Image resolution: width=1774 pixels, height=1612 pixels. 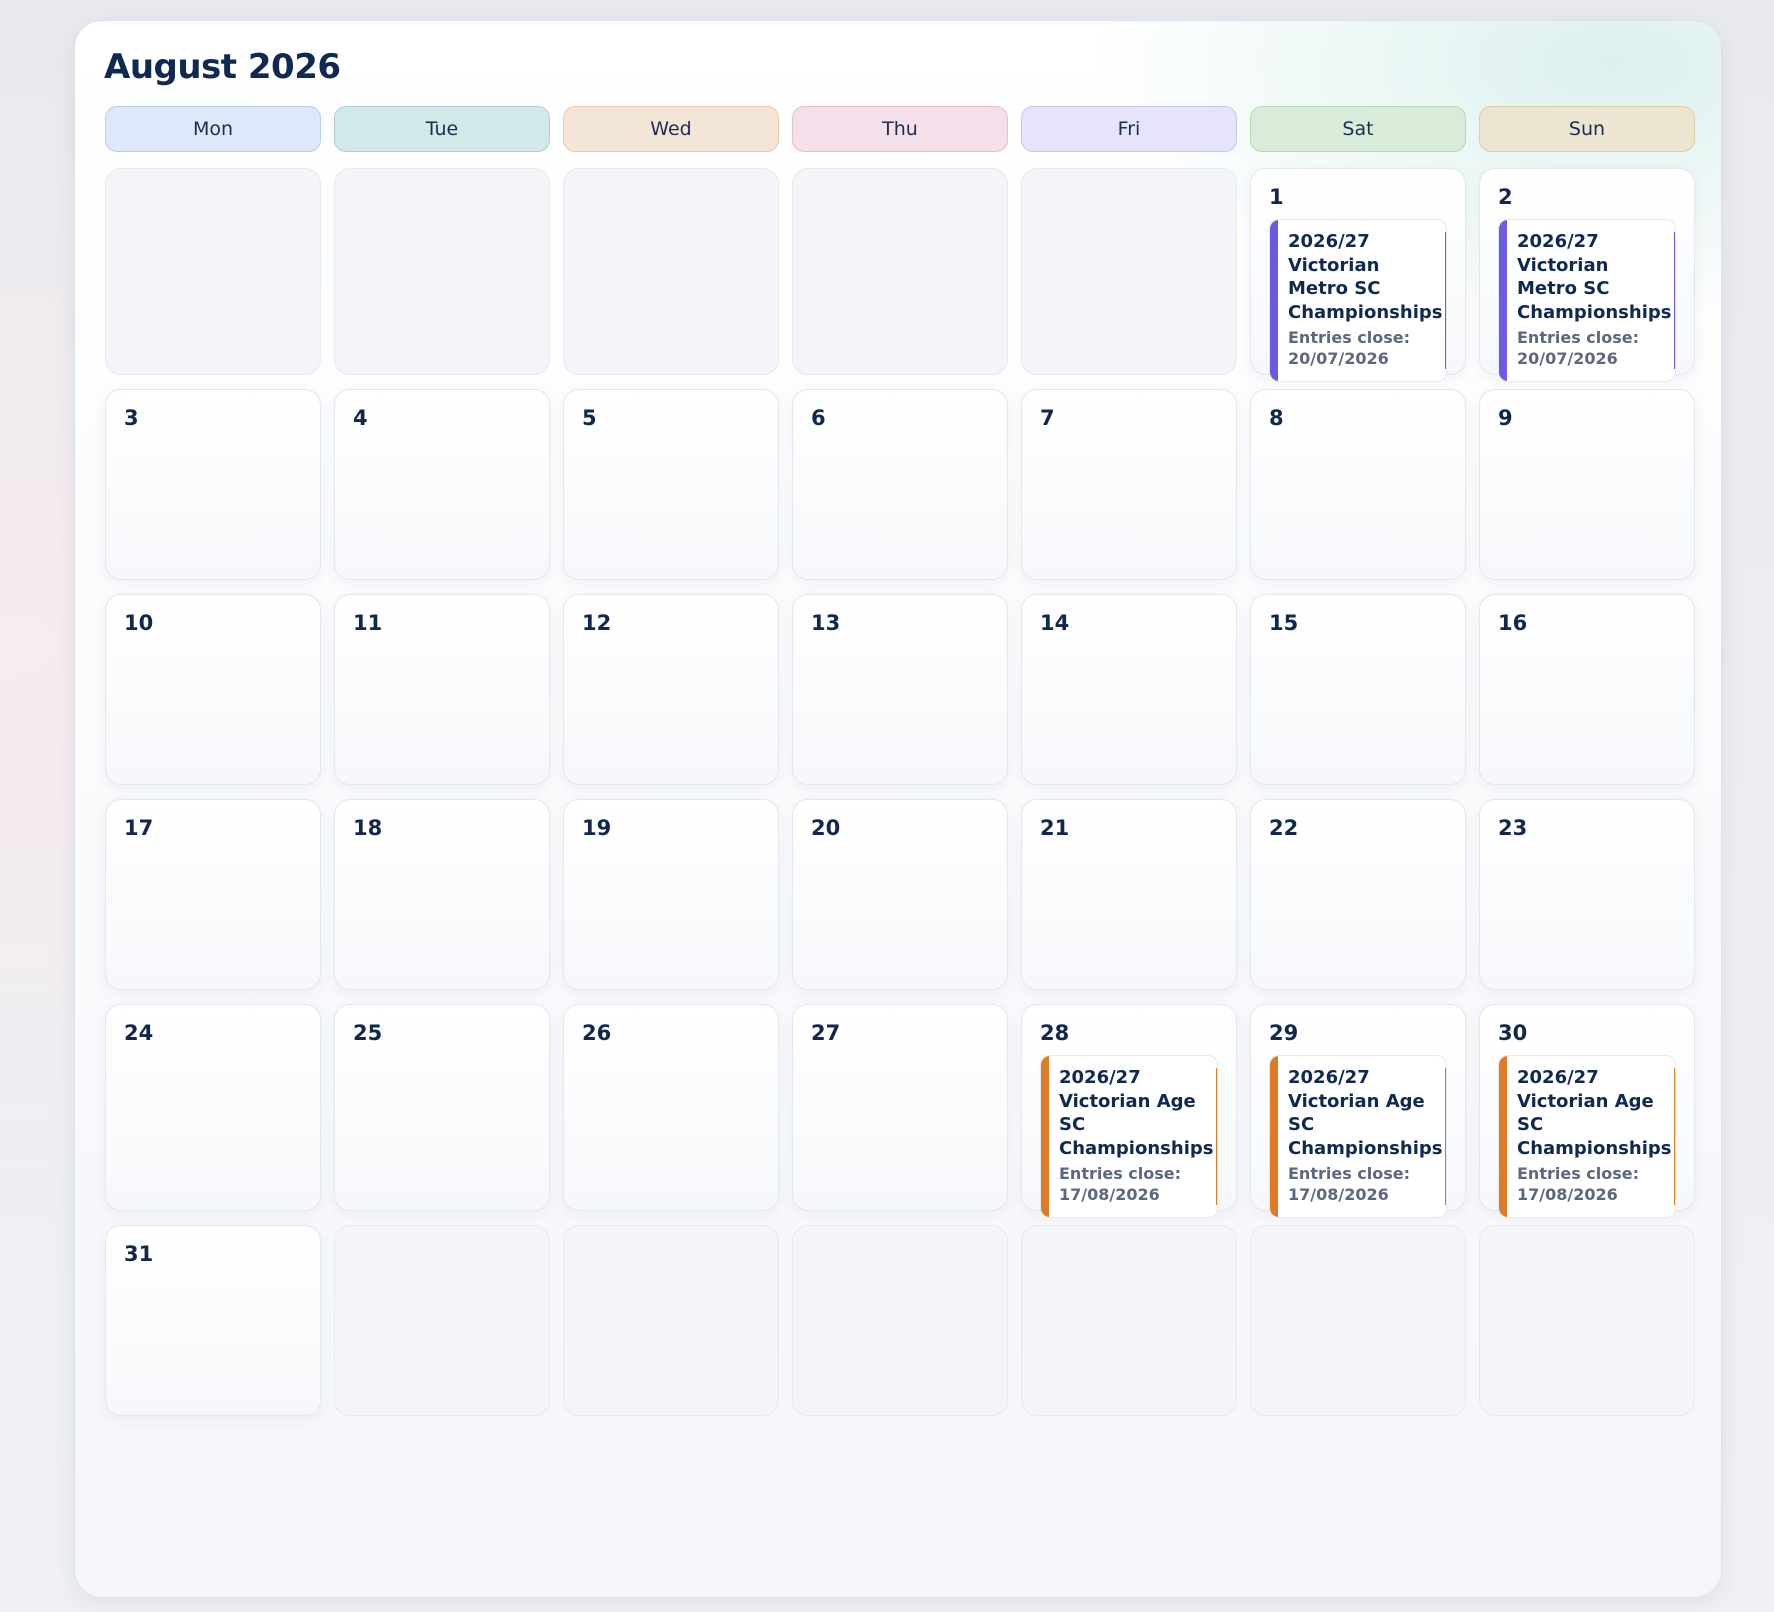 What do you see at coordinates (818, 418) in the screenshot?
I see `day-number: 6` at bounding box center [818, 418].